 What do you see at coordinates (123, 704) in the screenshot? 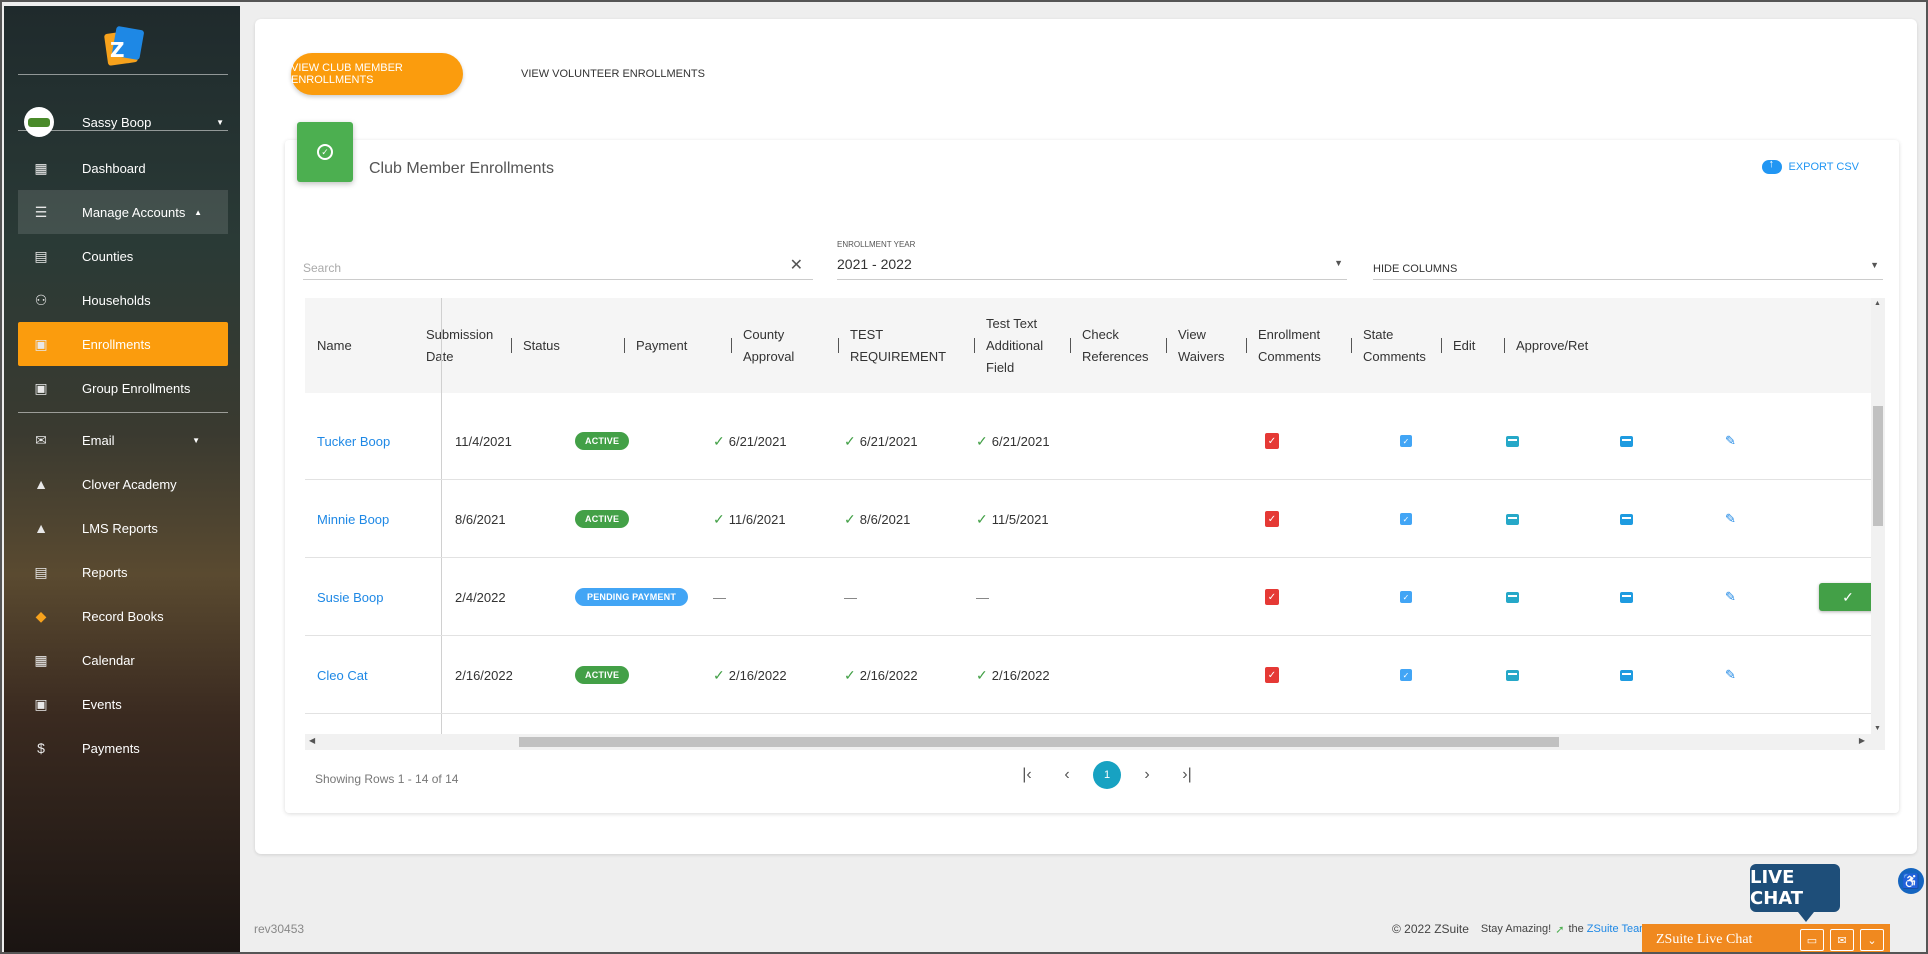
I see `sidebar-item-events: ▣ Events` at bounding box center [123, 704].